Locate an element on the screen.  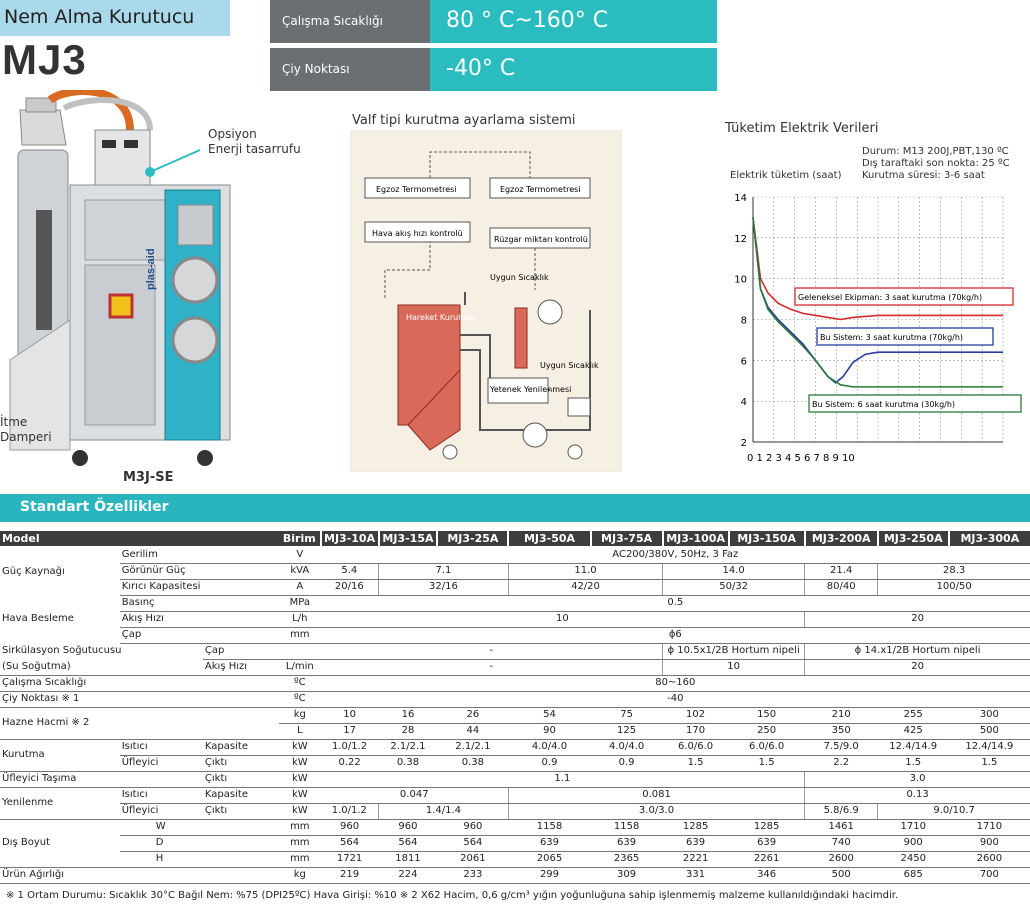
table-cell: 16 is located at coordinates (408, 715).